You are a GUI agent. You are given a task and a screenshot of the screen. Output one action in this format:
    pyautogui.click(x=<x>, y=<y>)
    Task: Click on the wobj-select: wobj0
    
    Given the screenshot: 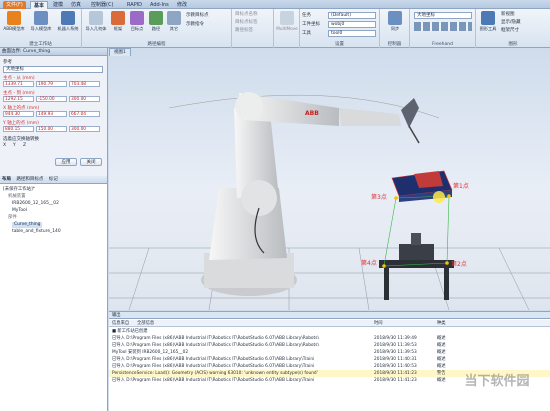 What is the action you would take?
    pyautogui.click(x=352, y=24)
    